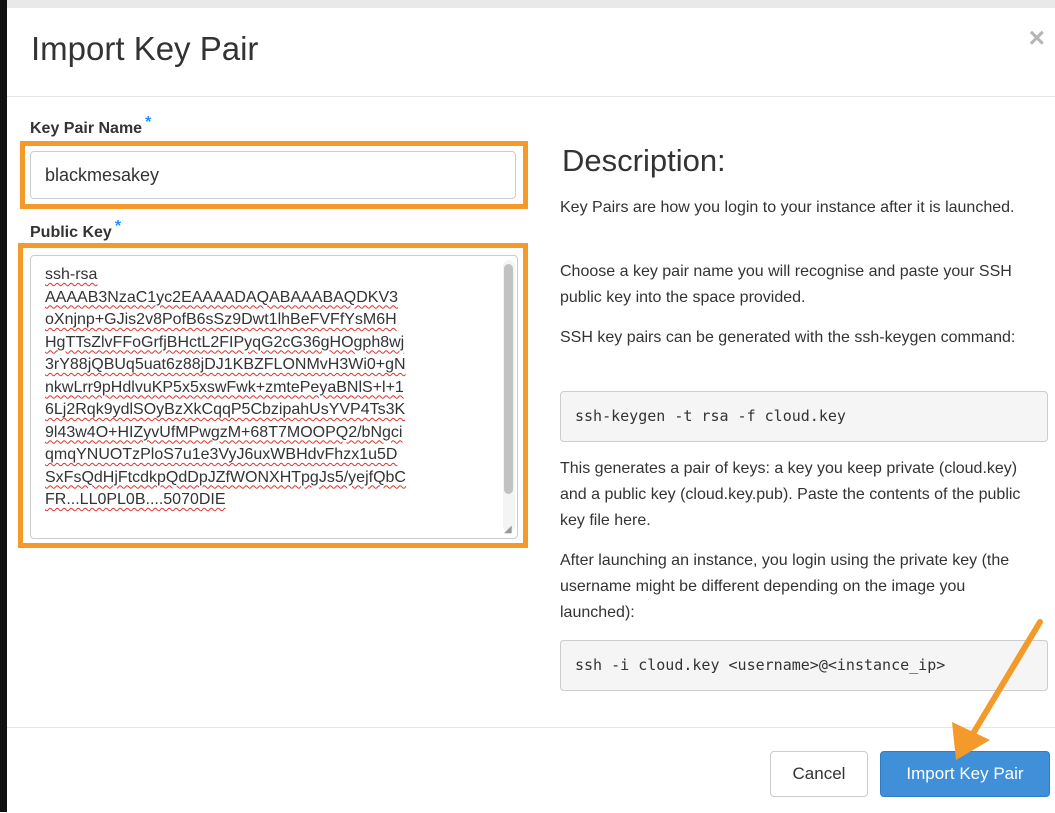 This screenshot has width=1055, height=813. Describe the element at coordinates (965, 774) in the screenshot. I see `import-key-pair-button: Import Key Pair` at that location.